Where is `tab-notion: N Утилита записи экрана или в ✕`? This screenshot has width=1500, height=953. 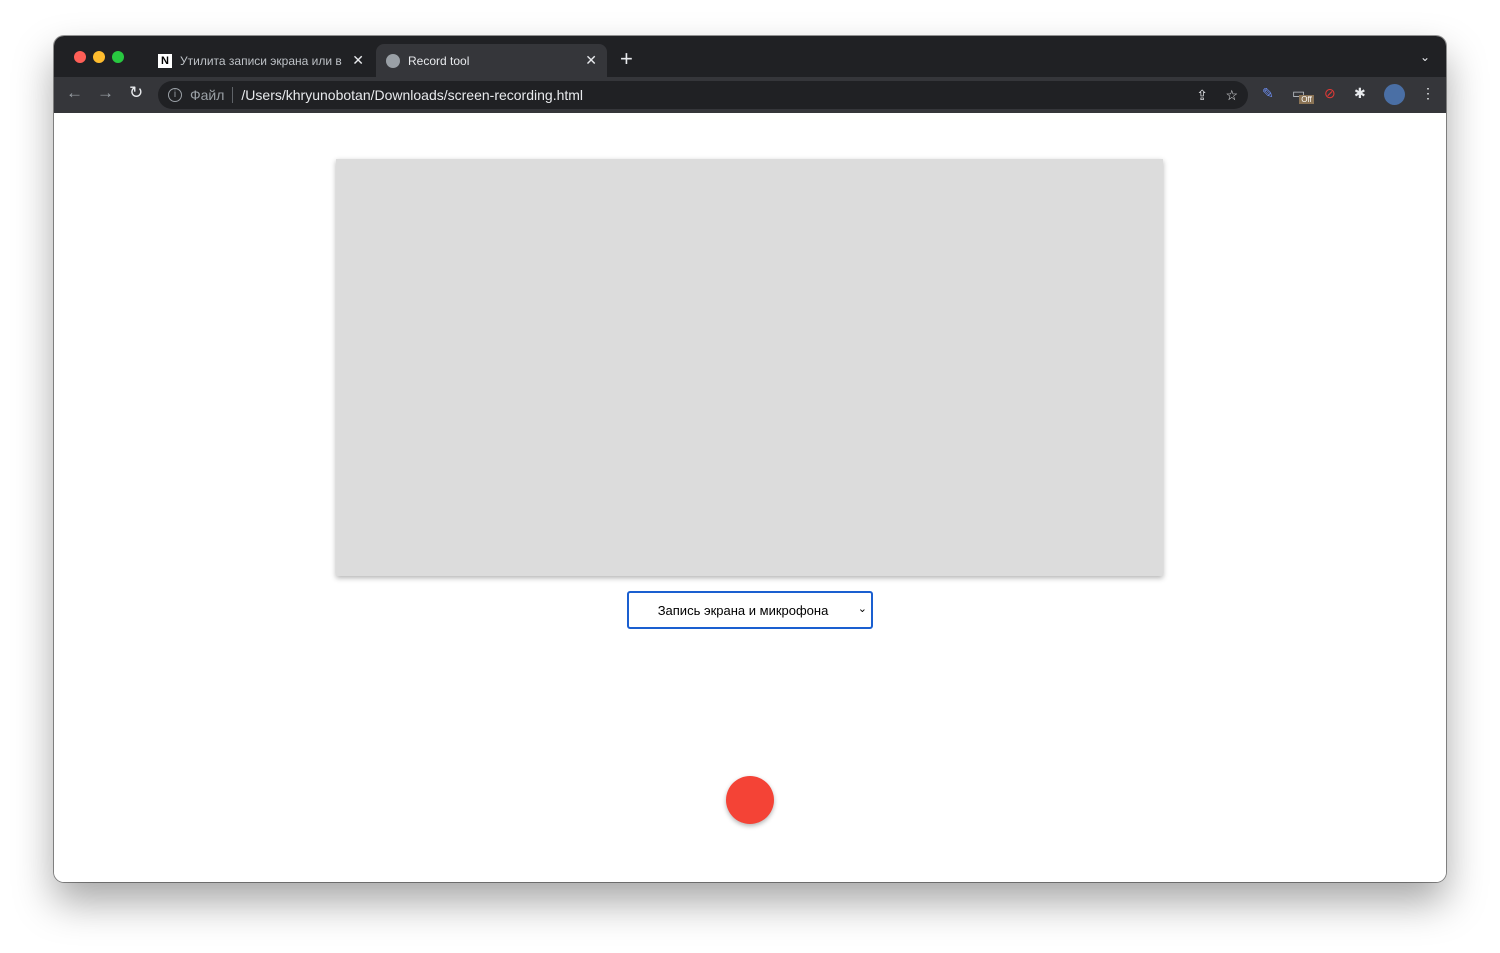 tab-notion: N Утилита записи экрана или в ✕ is located at coordinates (261, 60).